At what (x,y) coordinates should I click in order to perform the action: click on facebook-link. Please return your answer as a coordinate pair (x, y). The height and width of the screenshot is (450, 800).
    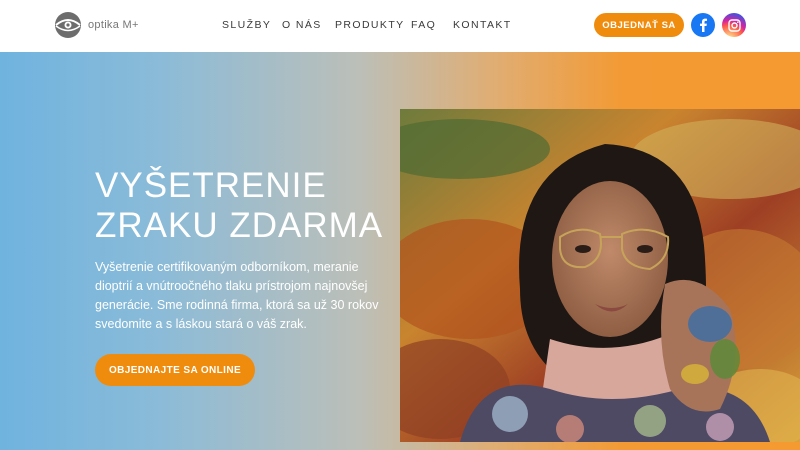
    Looking at the image, I should click on (703, 25).